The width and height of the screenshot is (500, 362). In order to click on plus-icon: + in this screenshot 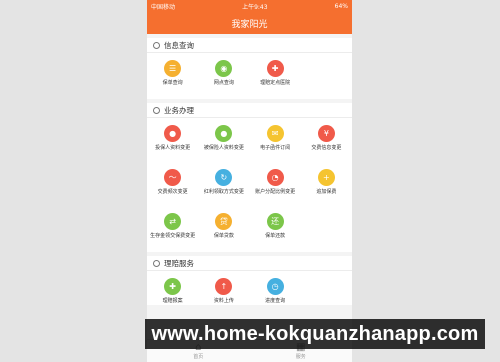, I will do `click(326, 177)`.